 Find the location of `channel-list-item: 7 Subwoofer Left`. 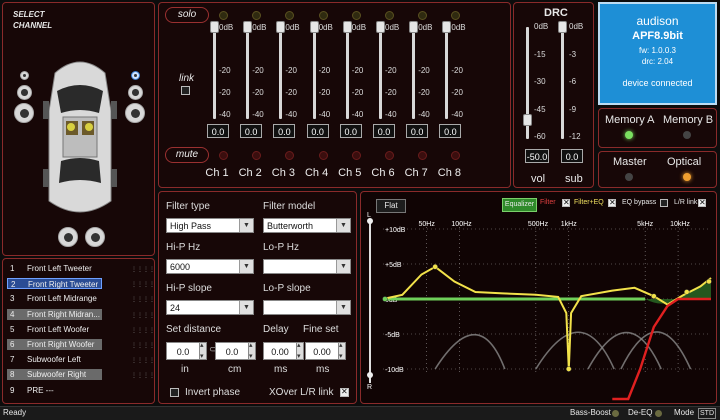

channel-list-item: 7 Subwoofer Left is located at coordinates (54, 359).